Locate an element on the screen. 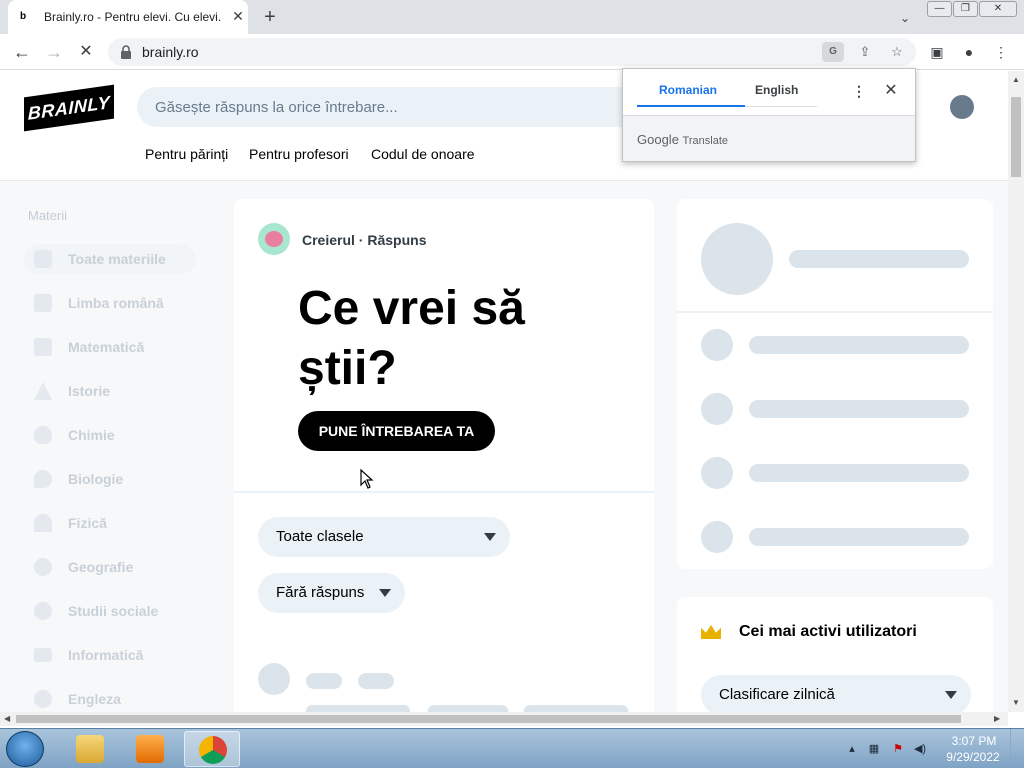 The image size is (1024, 768). chat-bubbles-icon is located at coordinates (43, 611).